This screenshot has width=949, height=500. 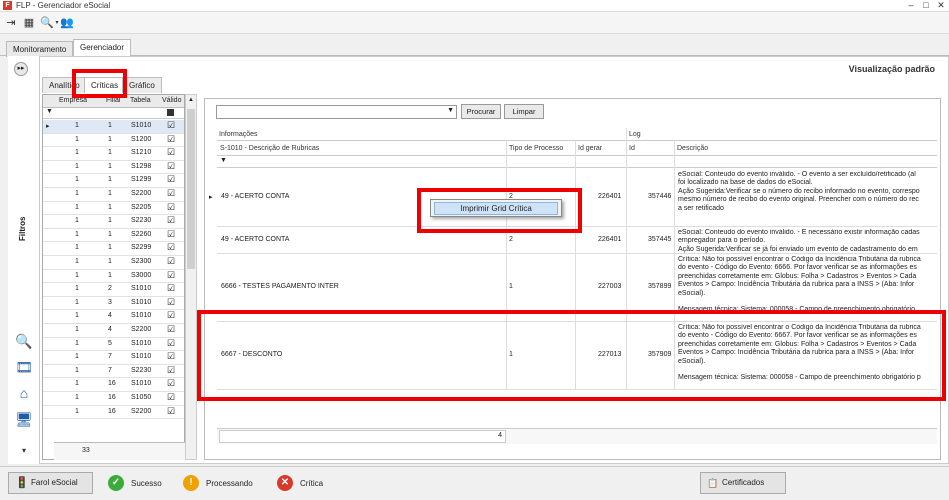 I want to click on vertical-scrollbar: ▲, so click(x=191, y=277).